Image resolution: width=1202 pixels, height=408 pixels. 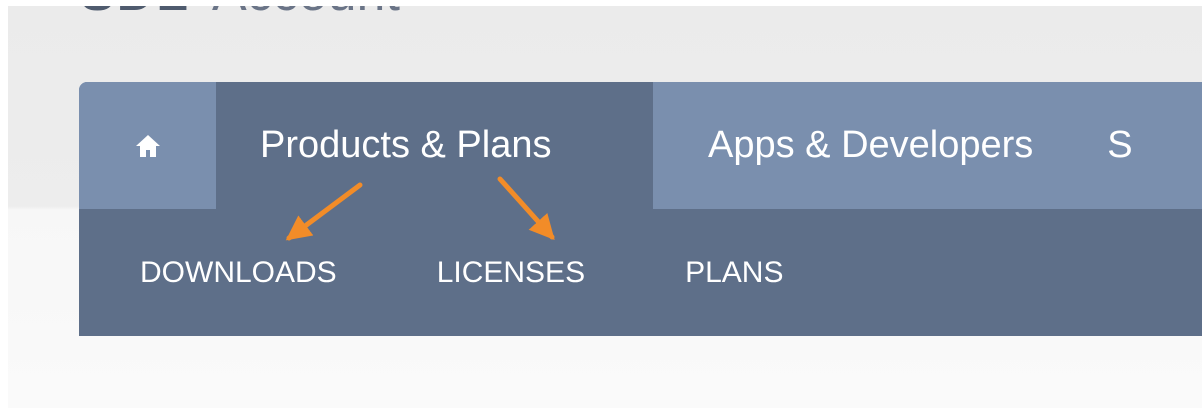 I want to click on tab-products-plans: Products & Plans, so click(x=434, y=145).